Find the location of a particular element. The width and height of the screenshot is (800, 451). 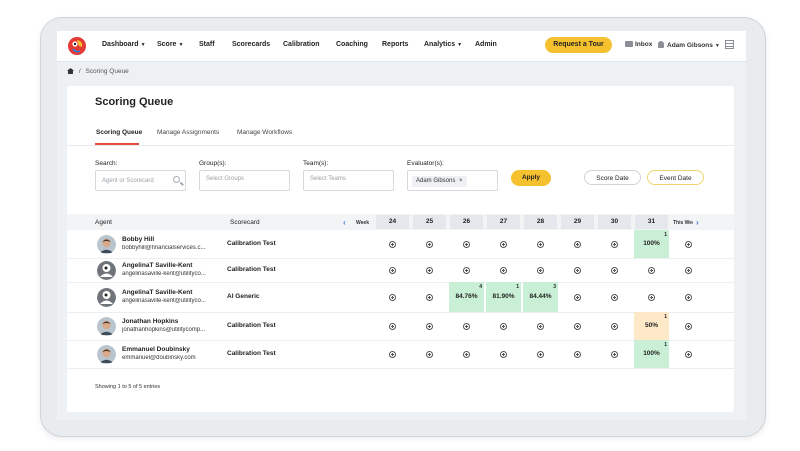

day-column-header: 25 is located at coordinates (429, 222).